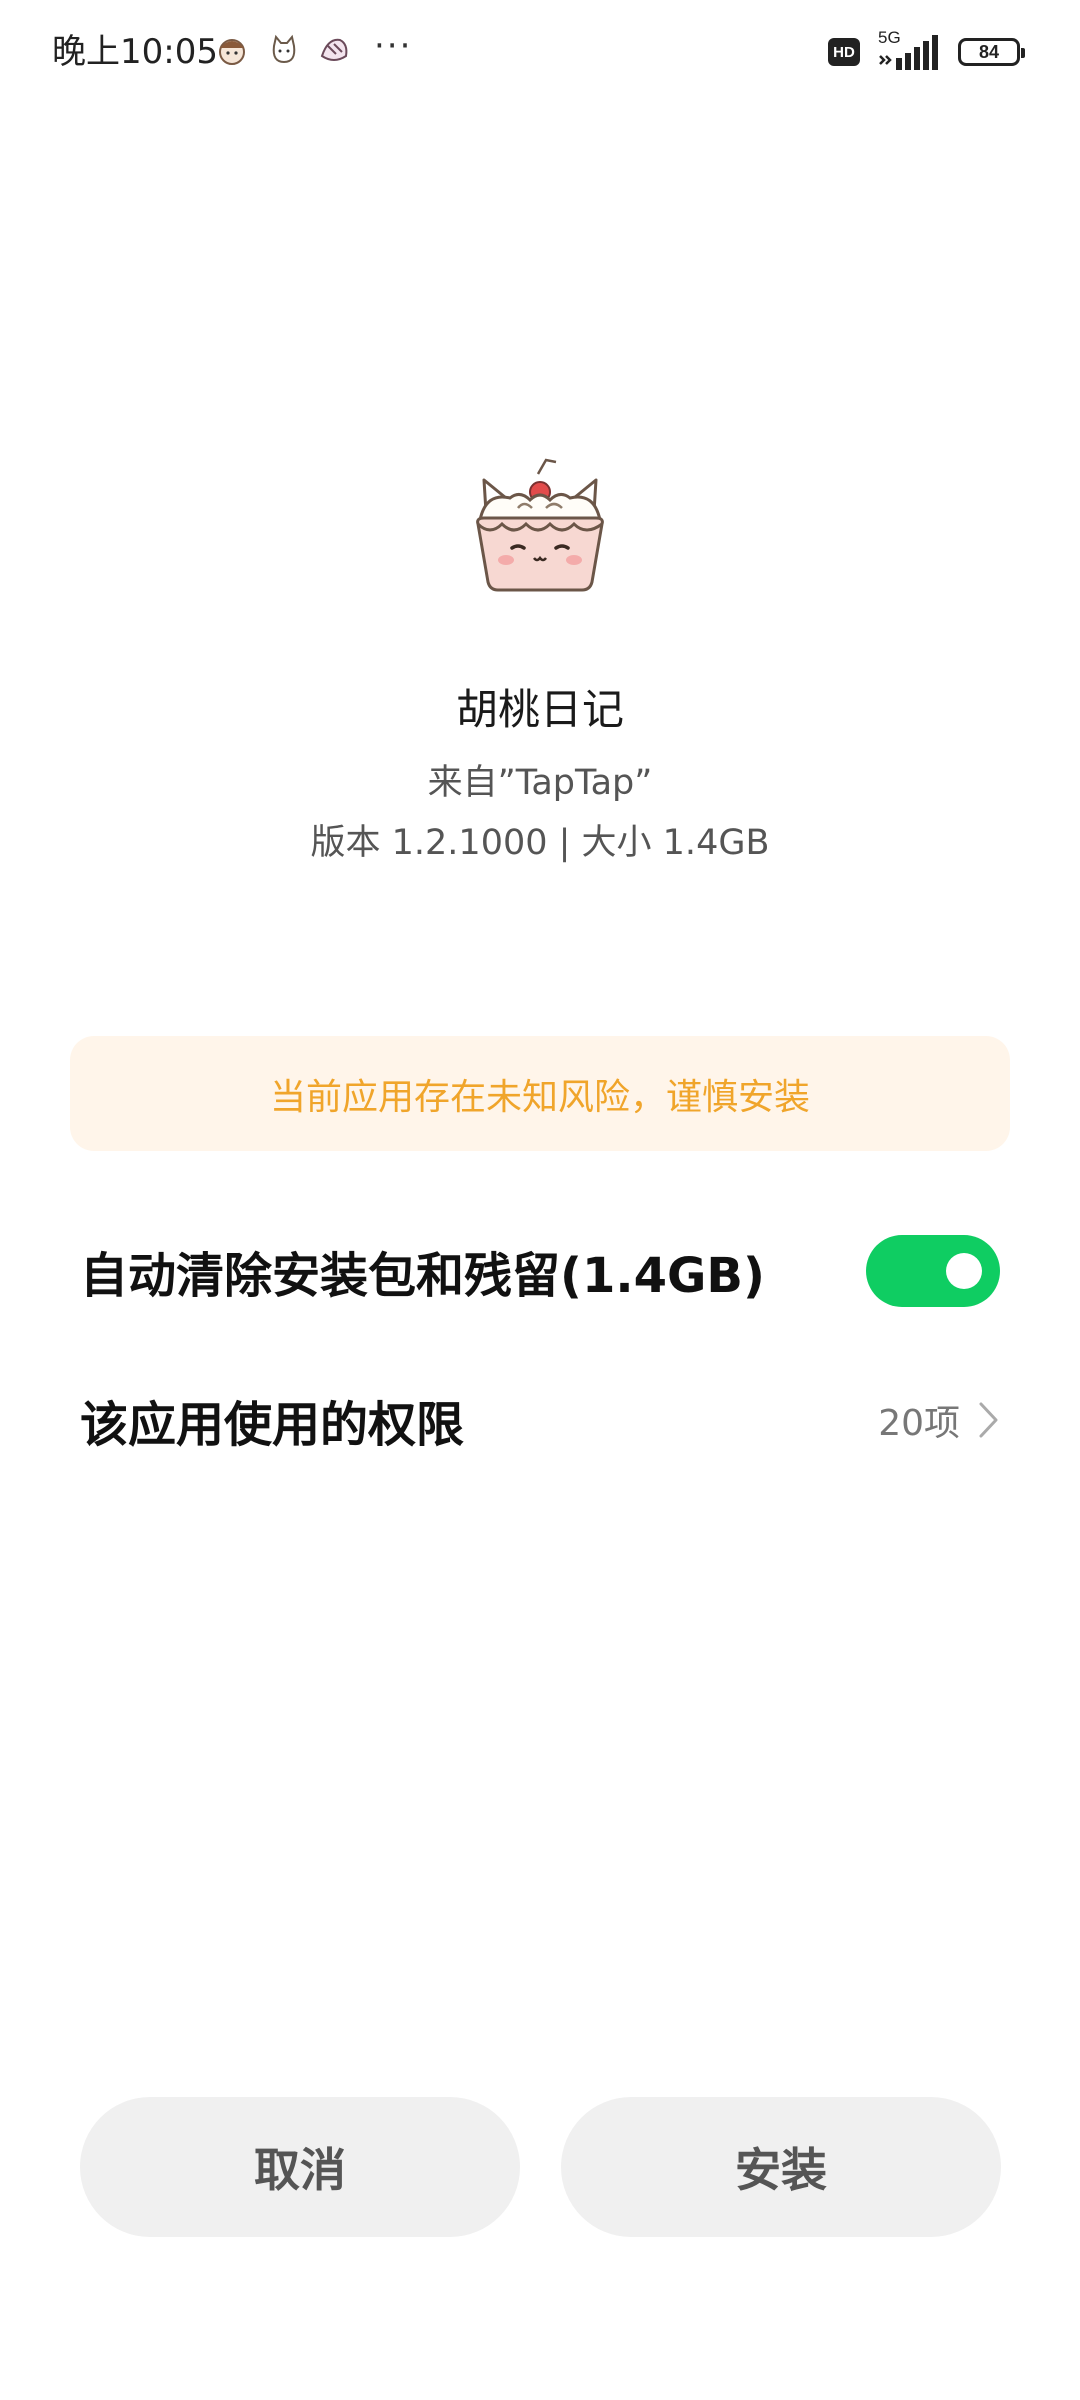 Image resolution: width=1080 pixels, height=2400 pixels. What do you see at coordinates (781, 2167) in the screenshot?
I see `install-button: 安装` at bounding box center [781, 2167].